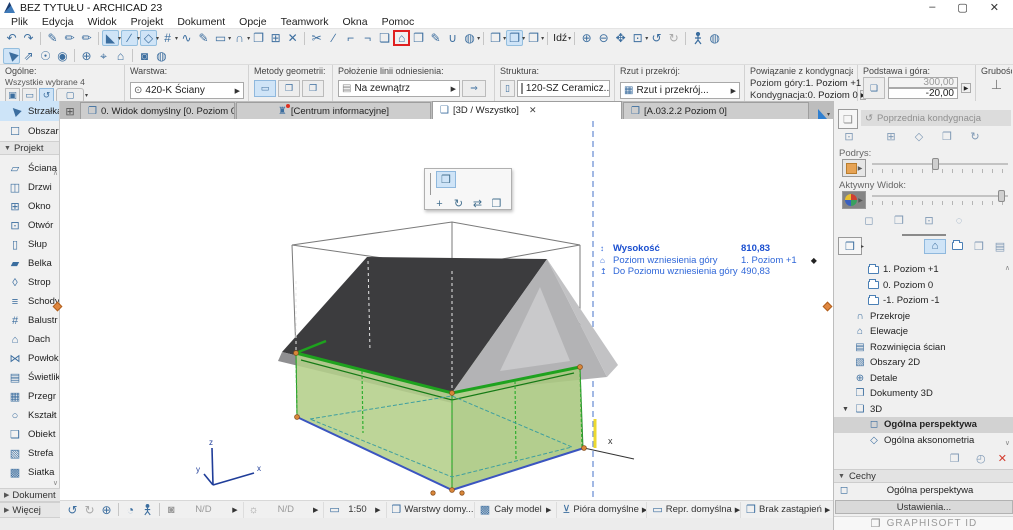 The height and width of the screenshot is (530, 1013). Describe the element at coordinates (935, 246) in the screenshot. I see `project-map-icon: ⌂` at that location.